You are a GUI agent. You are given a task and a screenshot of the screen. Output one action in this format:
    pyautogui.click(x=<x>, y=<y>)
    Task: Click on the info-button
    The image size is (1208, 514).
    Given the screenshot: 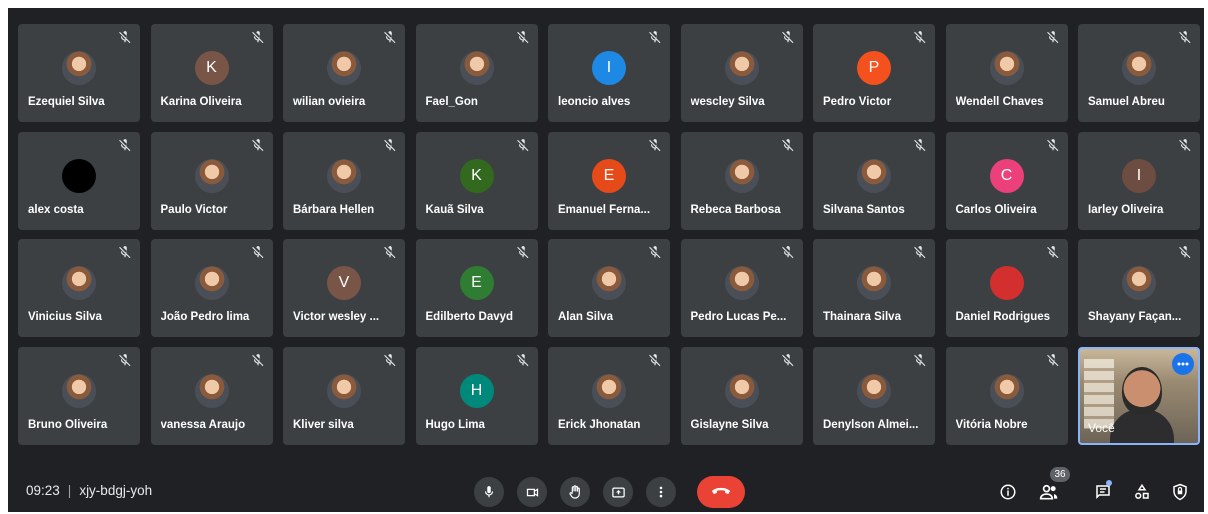 What is the action you would take?
    pyautogui.click(x=1008, y=492)
    